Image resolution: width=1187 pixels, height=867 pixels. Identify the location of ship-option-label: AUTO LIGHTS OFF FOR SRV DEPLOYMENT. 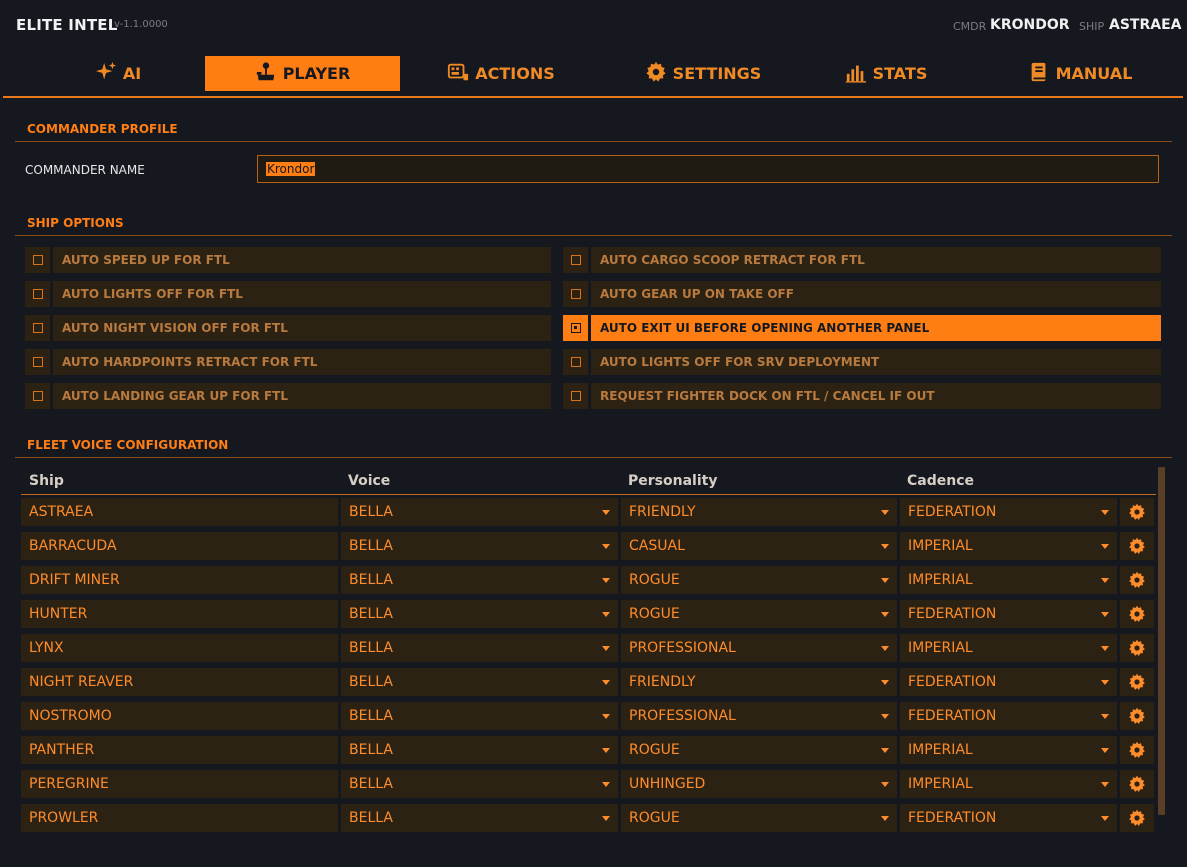
(876, 362).